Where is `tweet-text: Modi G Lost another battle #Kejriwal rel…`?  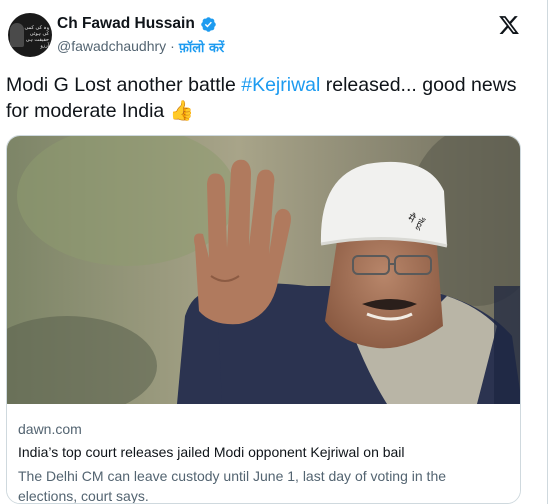
tweet-text: Modi G Lost another battle #Kejriwal rel… is located at coordinates (266, 98).